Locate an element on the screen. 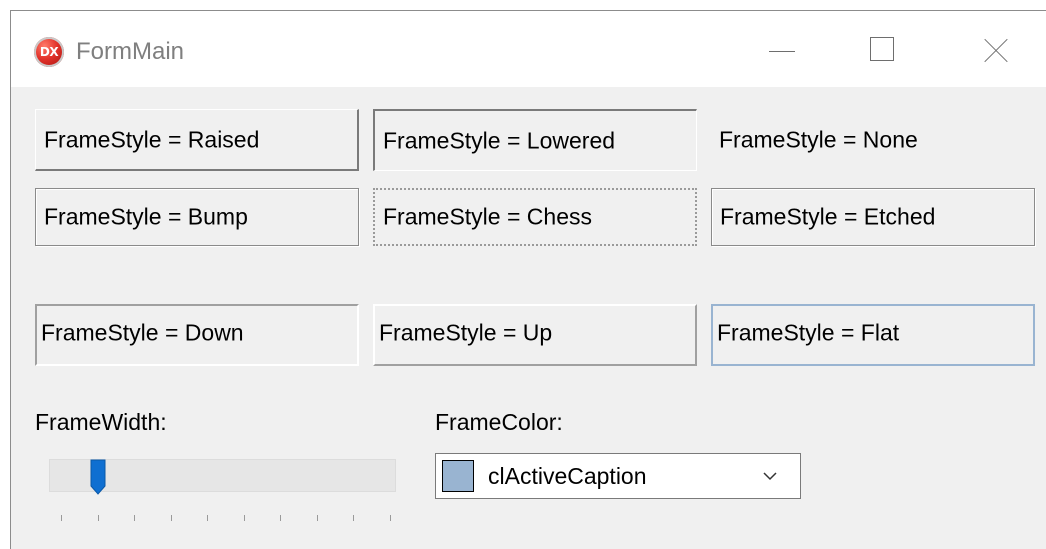  frame-width-label: FrameWidth: is located at coordinates (101, 422).